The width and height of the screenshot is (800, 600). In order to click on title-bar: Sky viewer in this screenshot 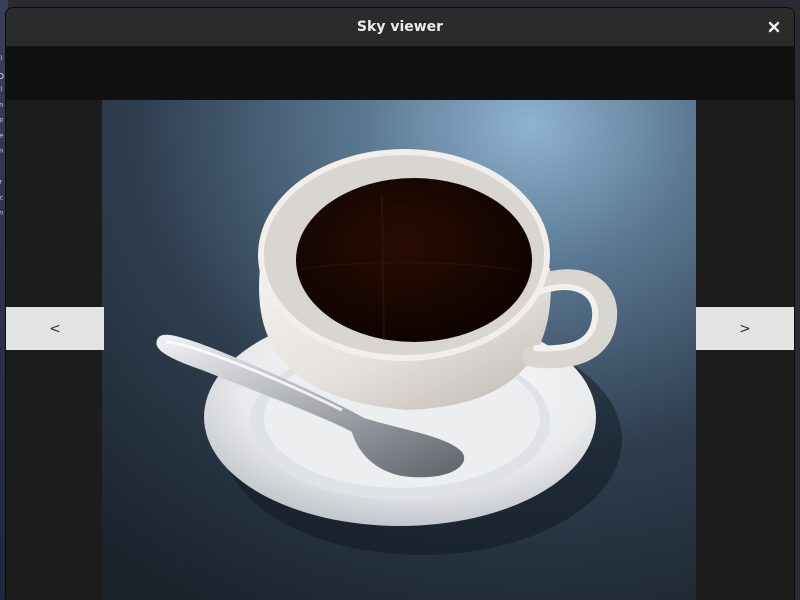, I will do `click(400, 27)`.